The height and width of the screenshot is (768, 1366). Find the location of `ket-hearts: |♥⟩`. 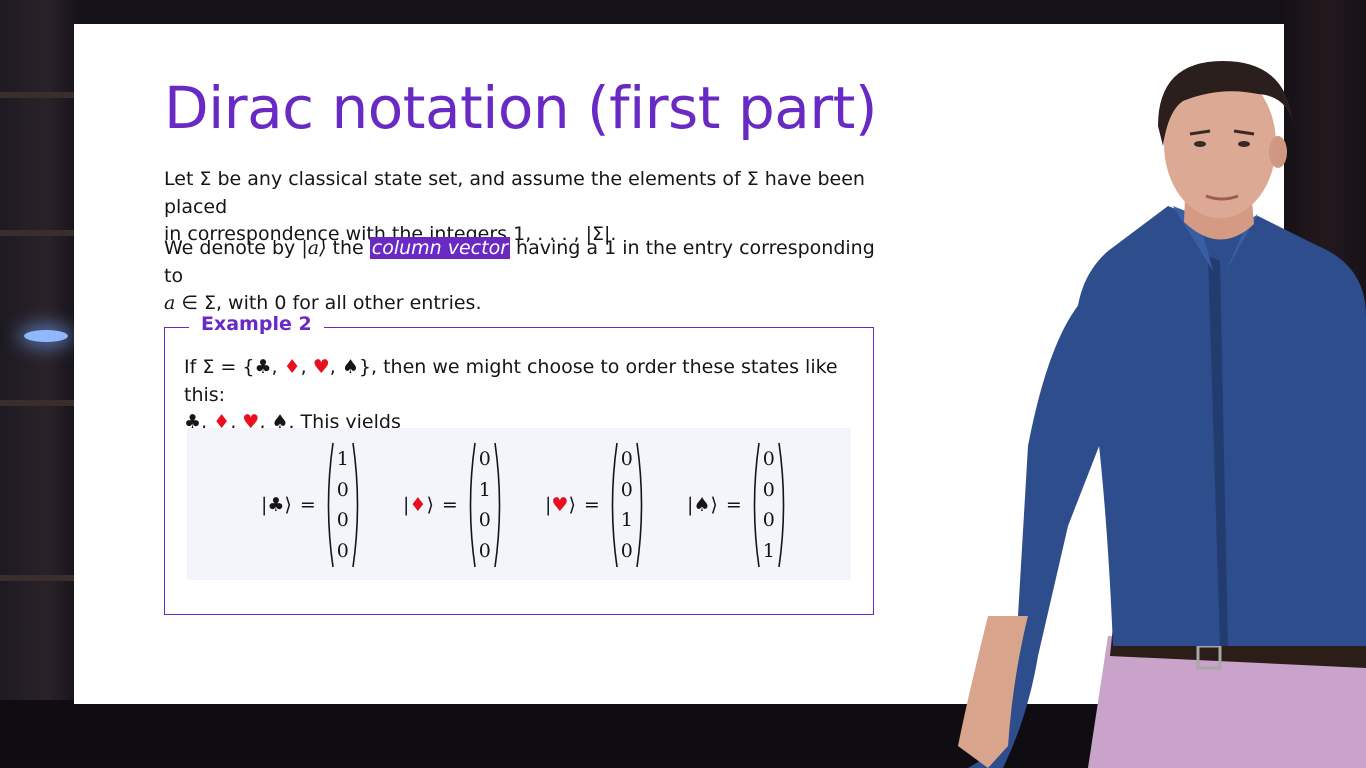

ket-hearts: |♥⟩ is located at coordinates (560, 505).